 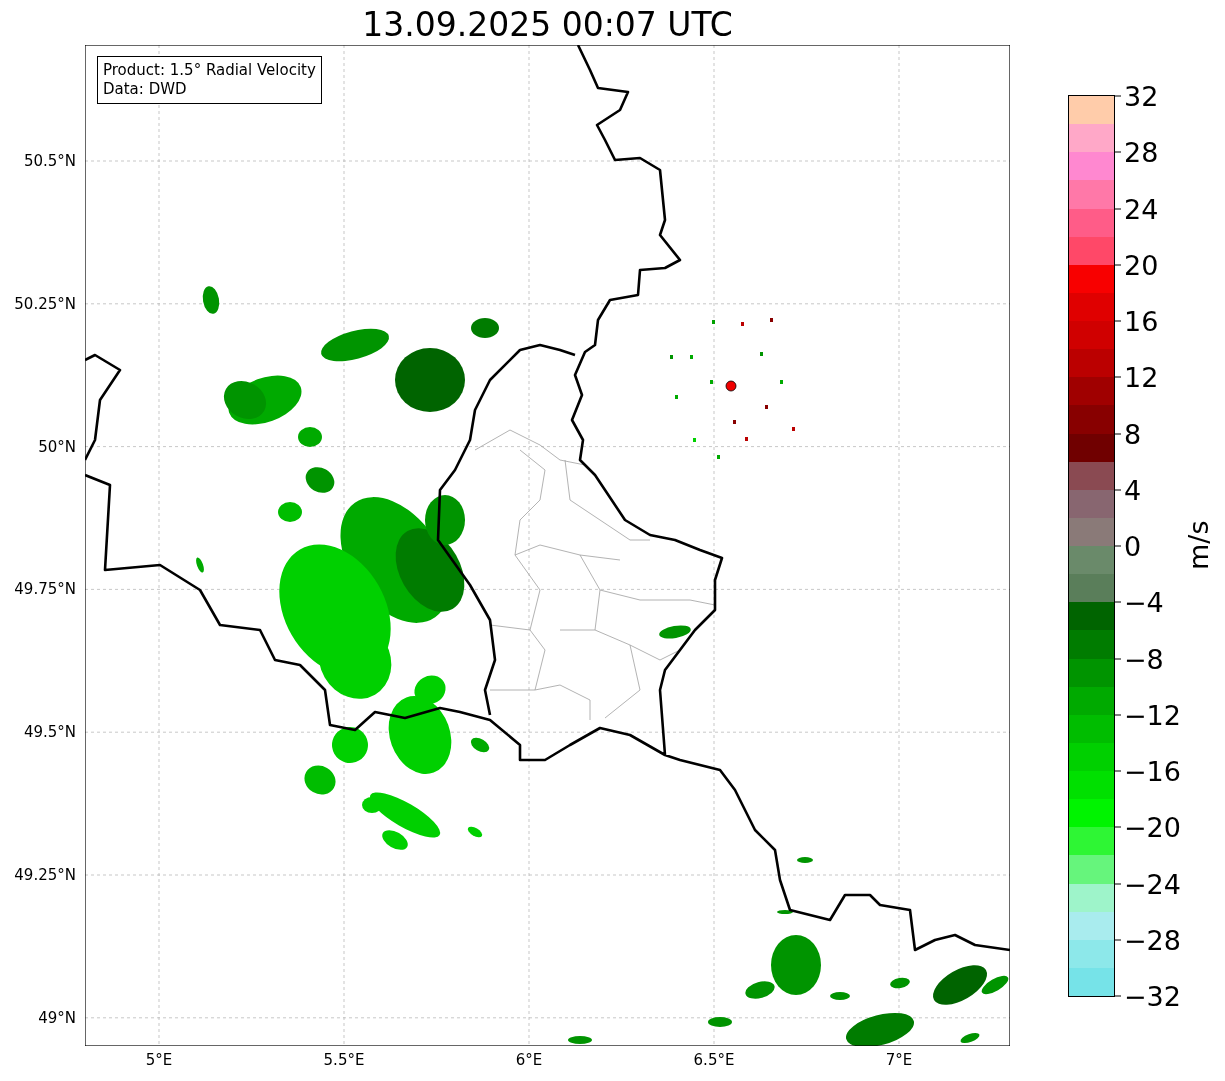 What do you see at coordinates (159, 1060) in the screenshot?
I see `axis-tick-label: 5°E` at bounding box center [159, 1060].